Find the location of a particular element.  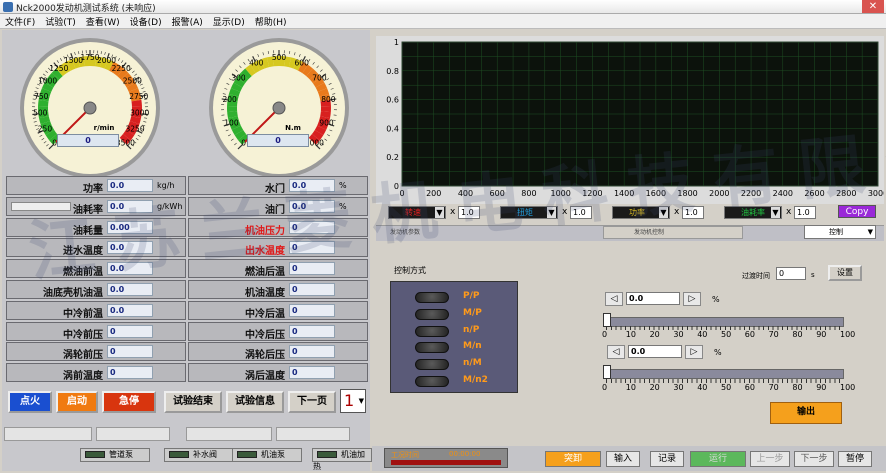

setpoint-2-input: 0.0 is located at coordinates (655, 351).